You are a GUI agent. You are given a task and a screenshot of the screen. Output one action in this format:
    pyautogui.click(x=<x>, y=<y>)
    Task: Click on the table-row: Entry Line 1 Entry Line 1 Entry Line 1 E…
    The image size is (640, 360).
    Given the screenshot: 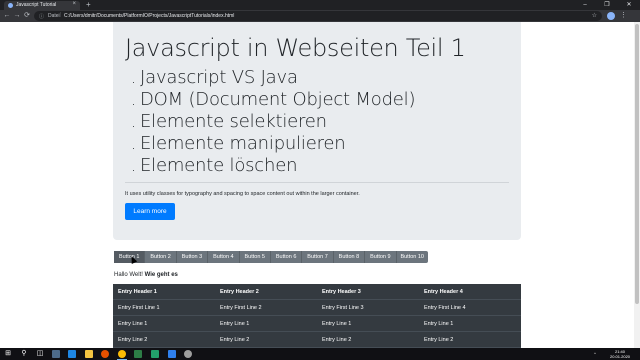 What is the action you would take?
    pyautogui.click(x=317, y=324)
    